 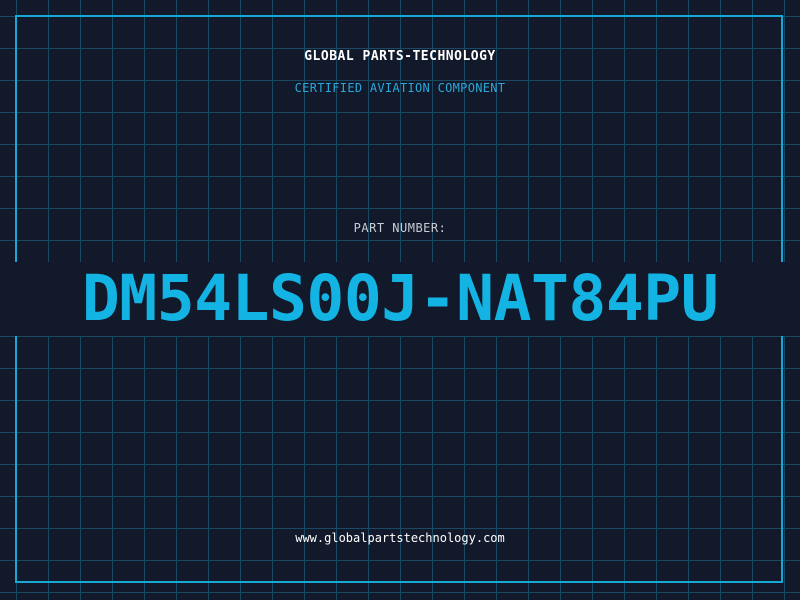 I want to click on part-number-value: DM54LS00J-NAT84PU, so click(x=400, y=298).